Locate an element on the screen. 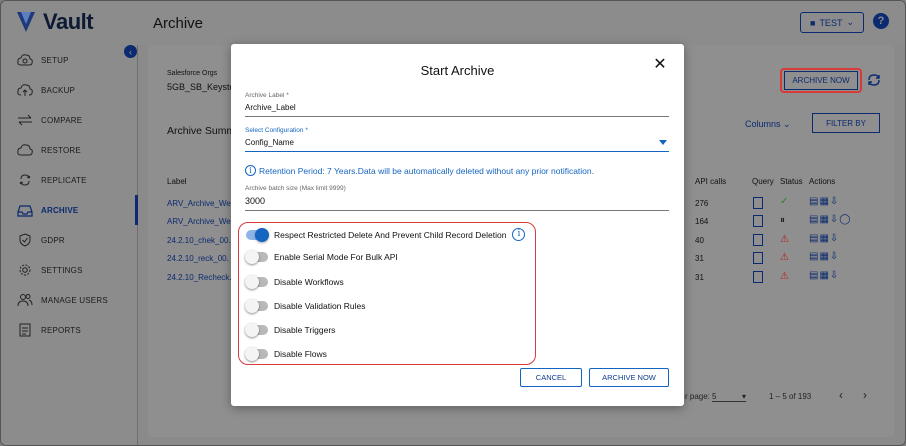 The height and width of the screenshot is (446, 906). sidebar-item-label: SETTINGS is located at coordinates (62, 270).